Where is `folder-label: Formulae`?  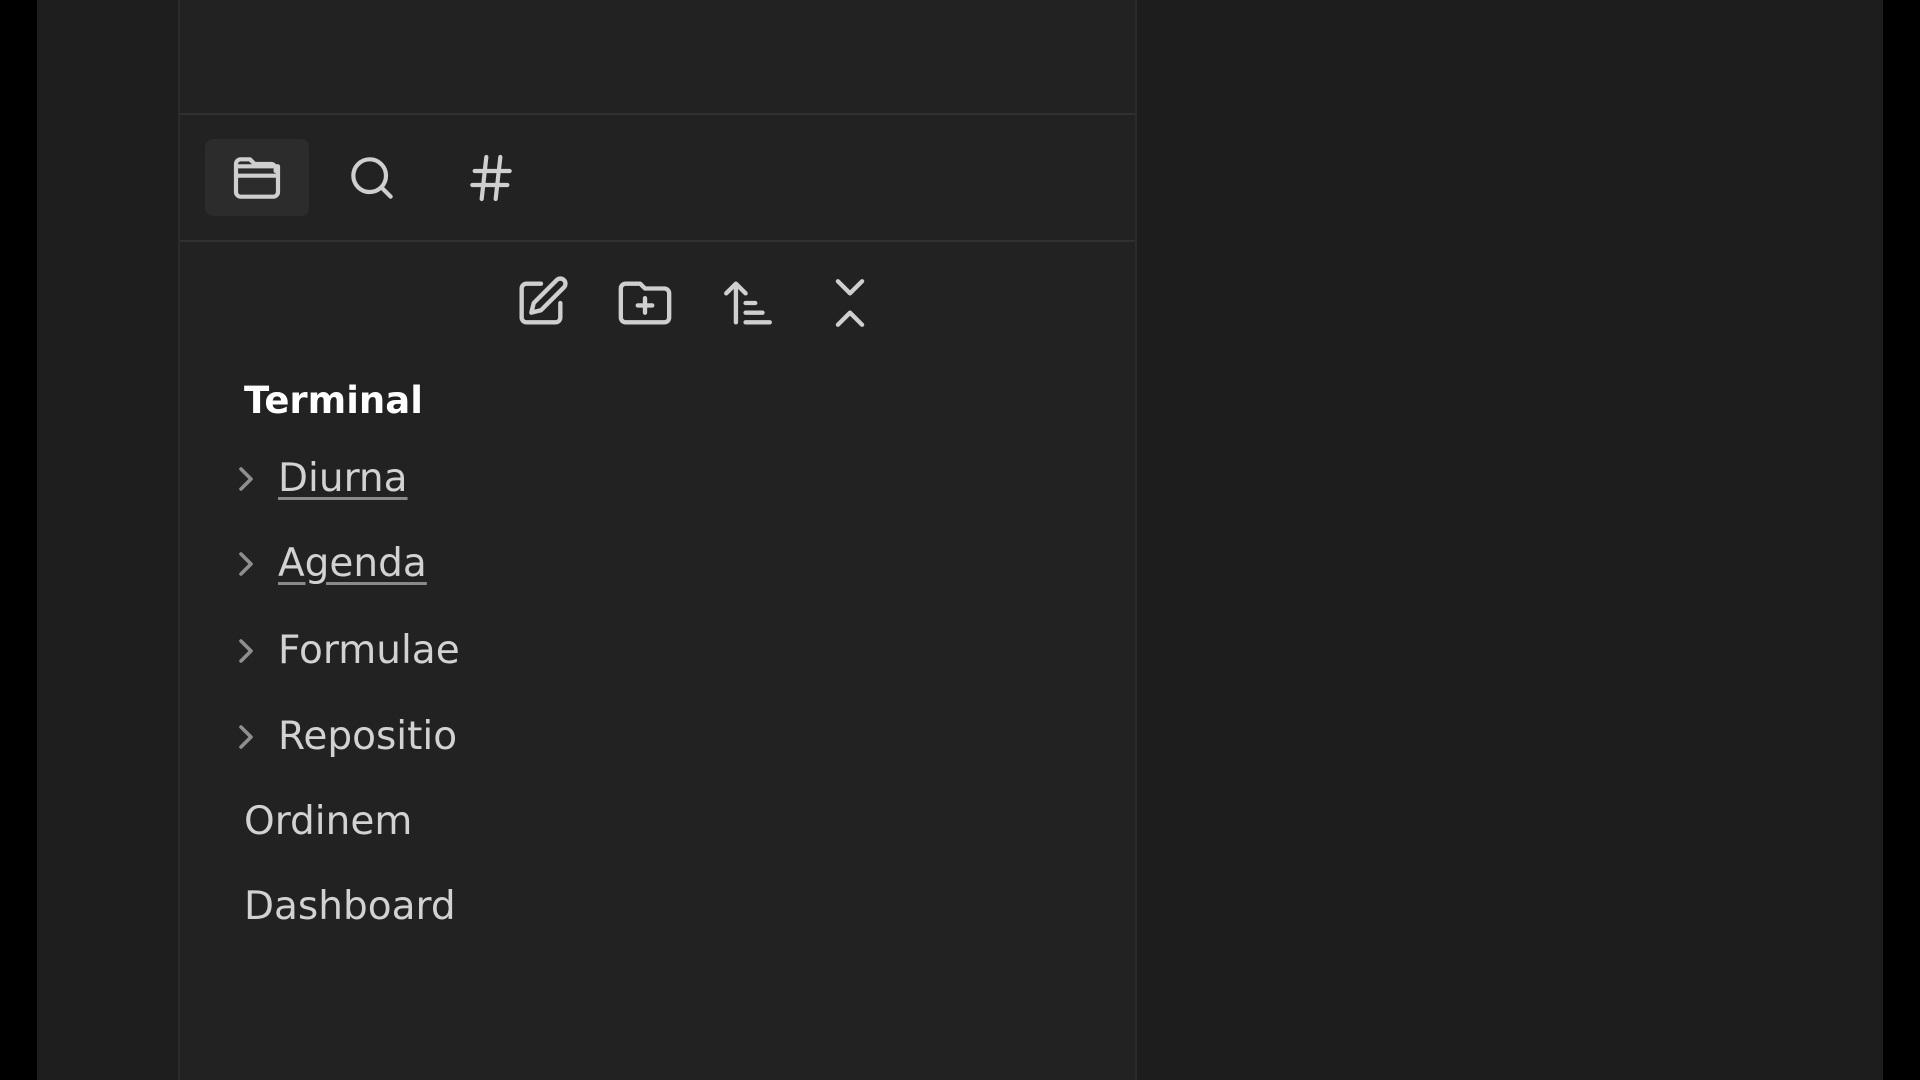 folder-label: Formulae is located at coordinates (369, 650).